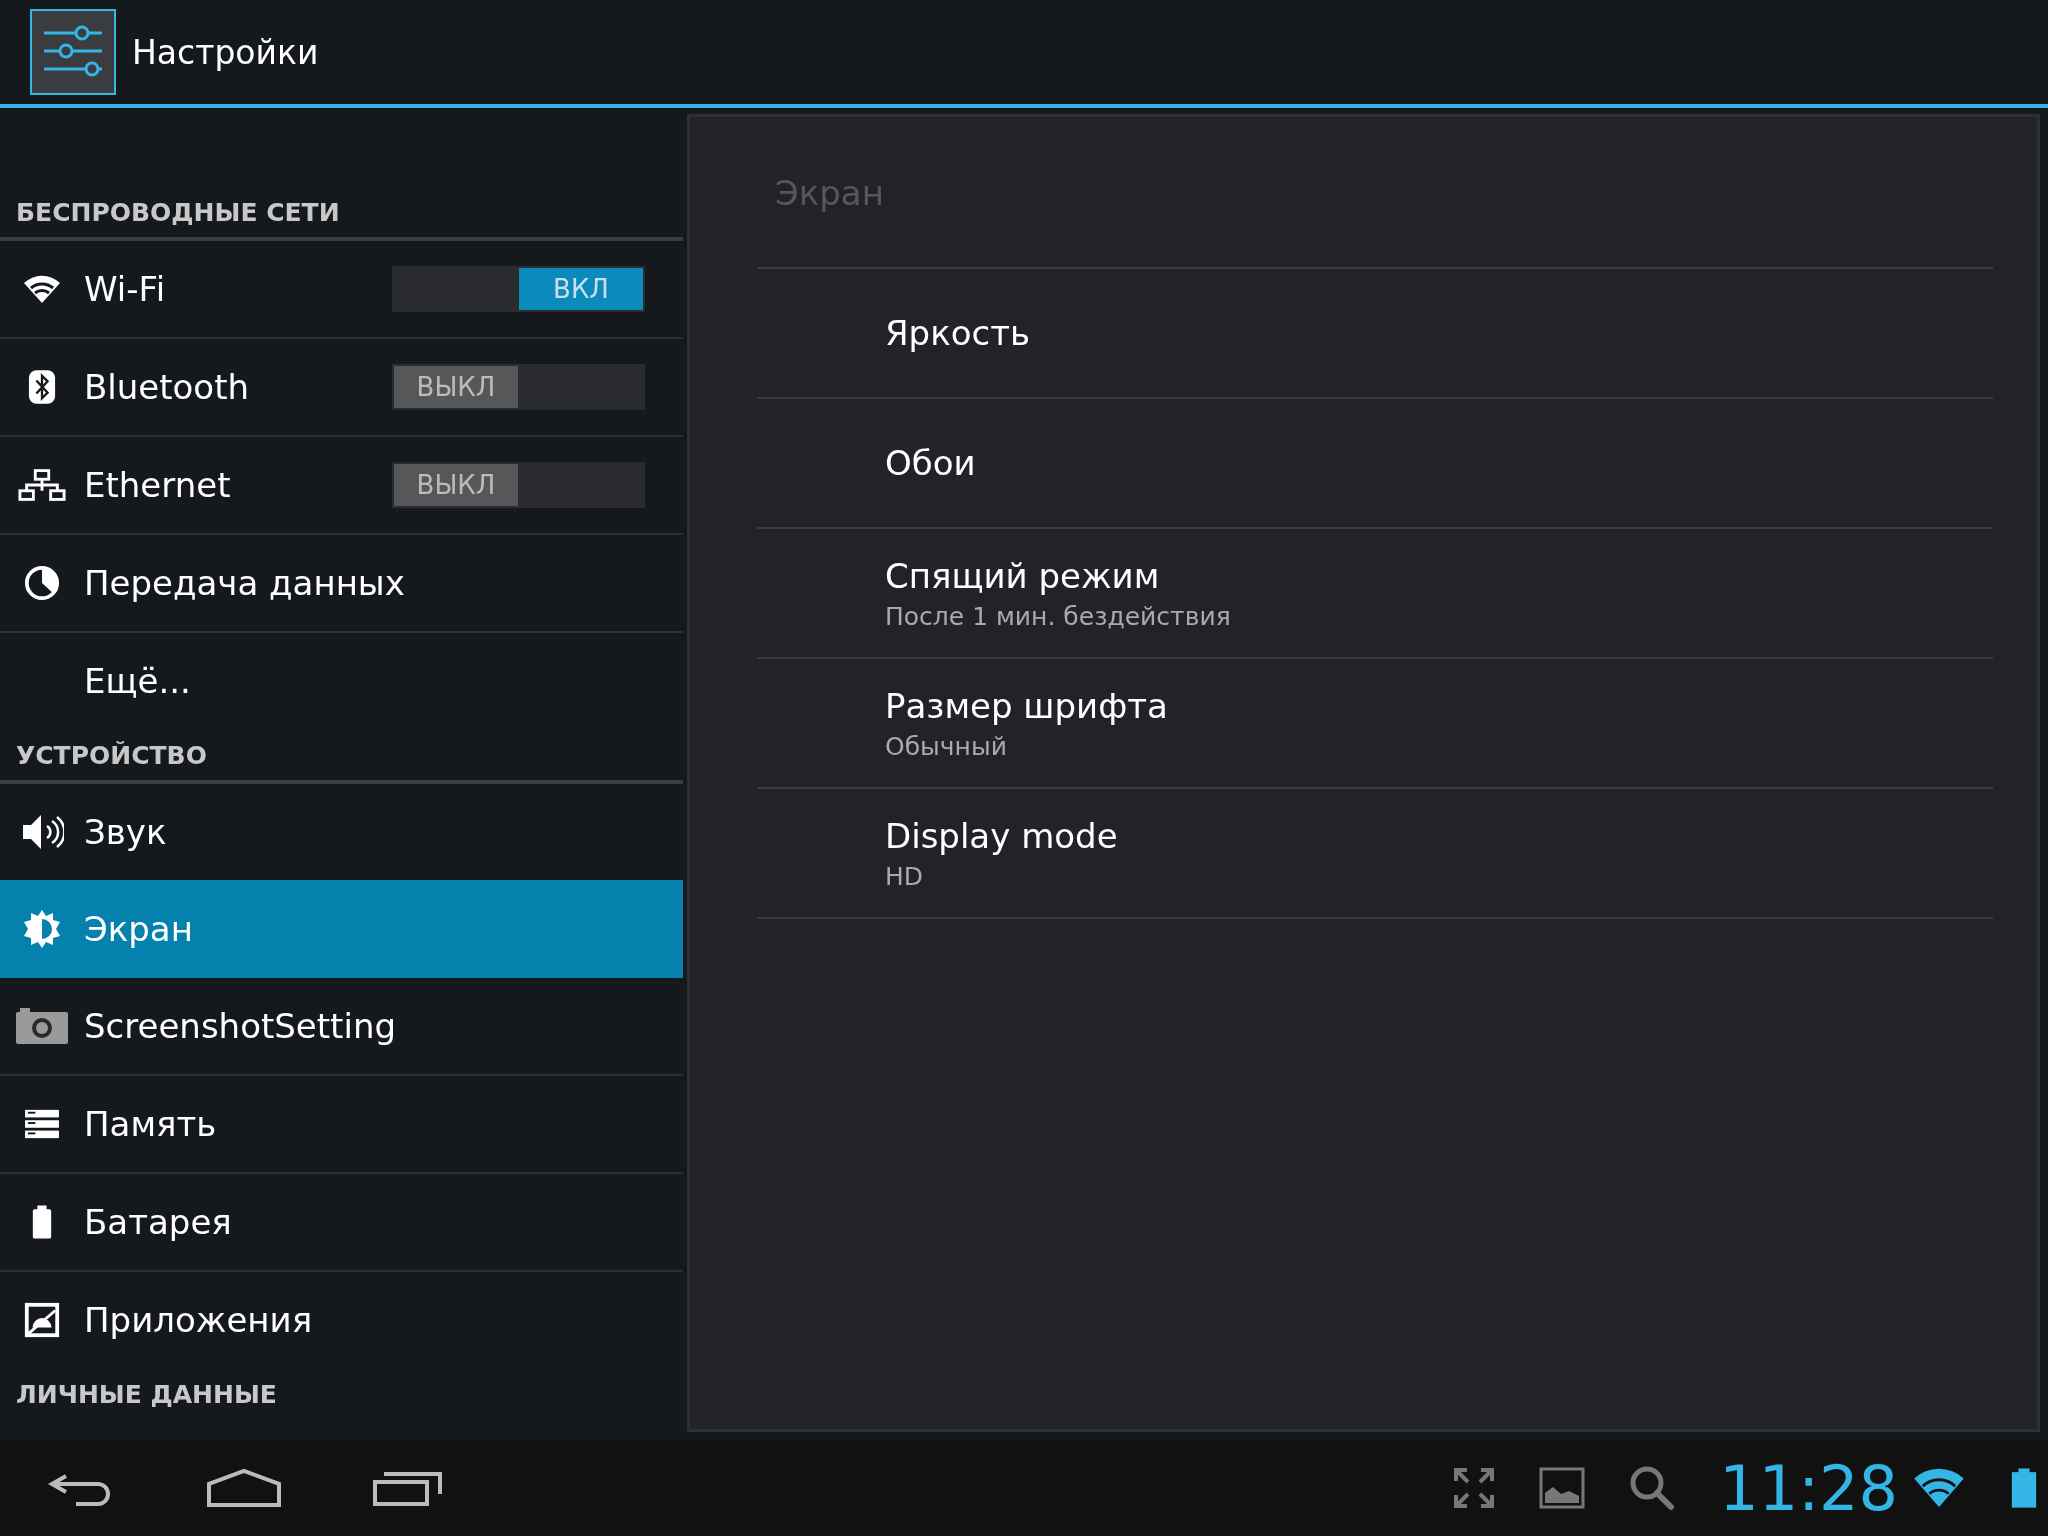 The height and width of the screenshot is (1536, 2048). Describe the element at coordinates (42, 929) in the screenshot. I see `brightness-icon` at that location.